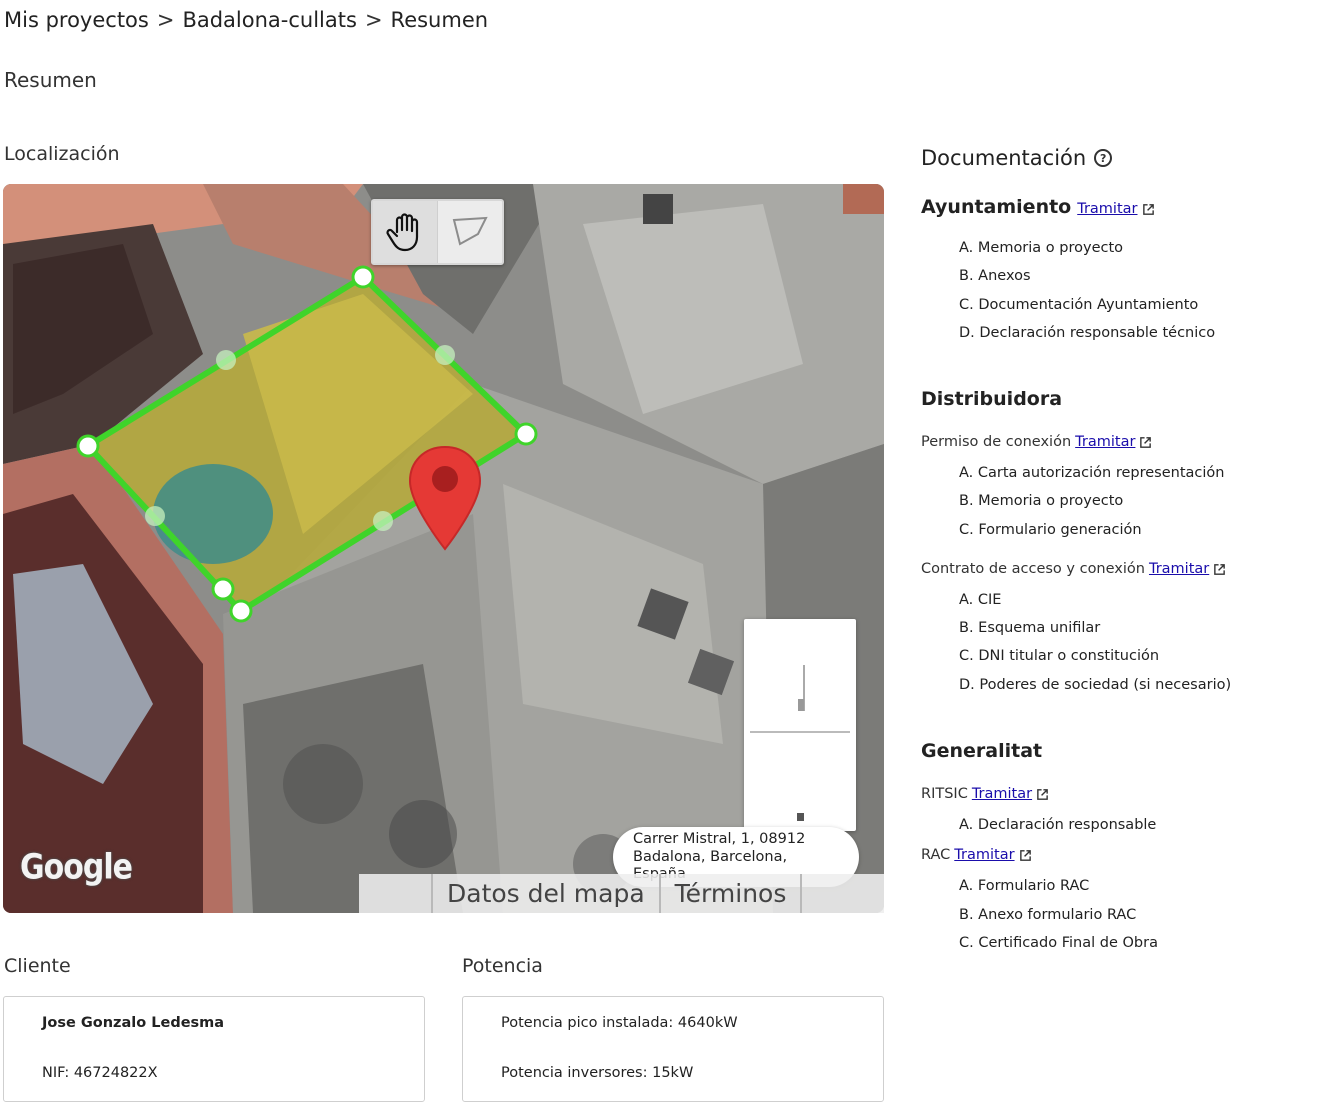 This screenshot has height=1106, width=1333. Describe the element at coordinates (619, 1023) in the screenshot. I see `peak-power: Potencia pico instalada: 4640kW` at that location.